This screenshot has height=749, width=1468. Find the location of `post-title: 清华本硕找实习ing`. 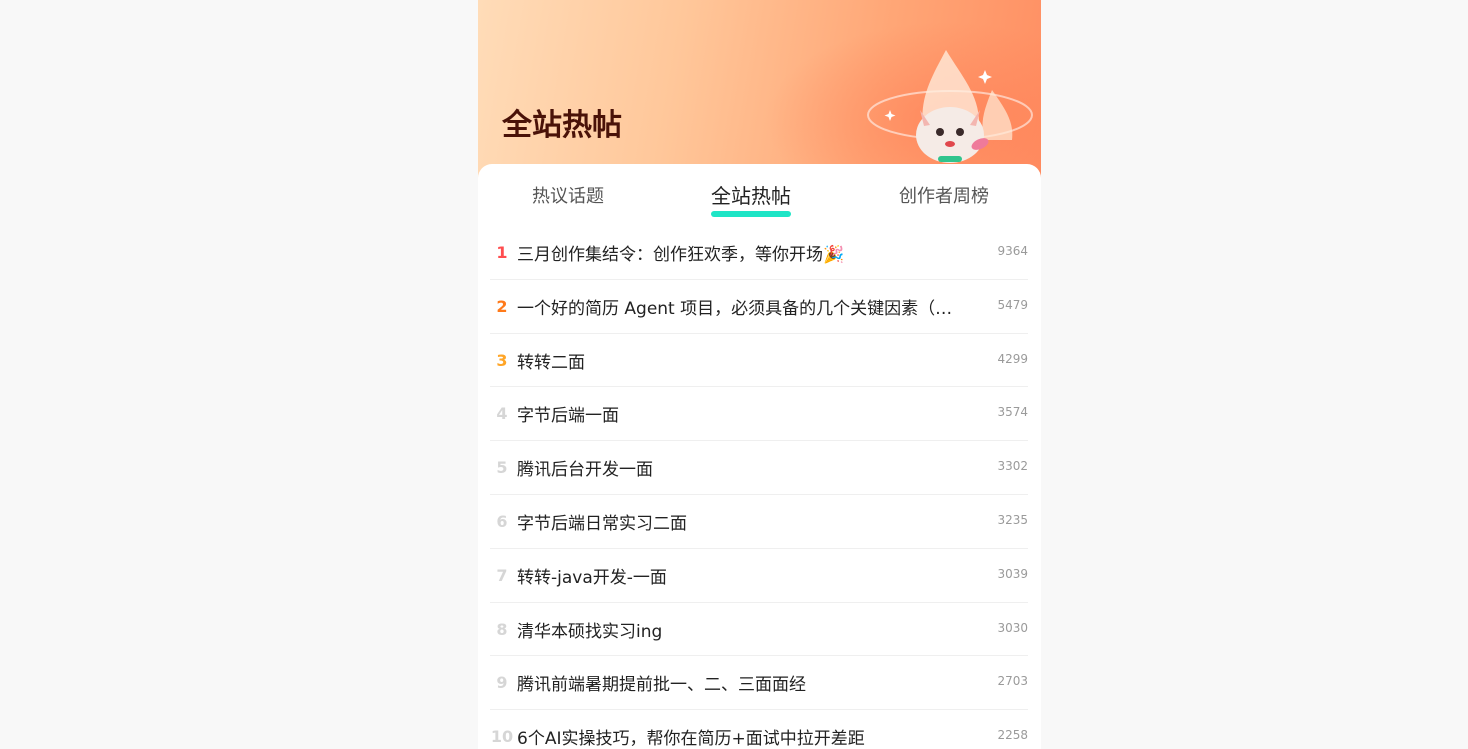

post-title: 清华本硕找实习ing is located at coordinates (737, 629).